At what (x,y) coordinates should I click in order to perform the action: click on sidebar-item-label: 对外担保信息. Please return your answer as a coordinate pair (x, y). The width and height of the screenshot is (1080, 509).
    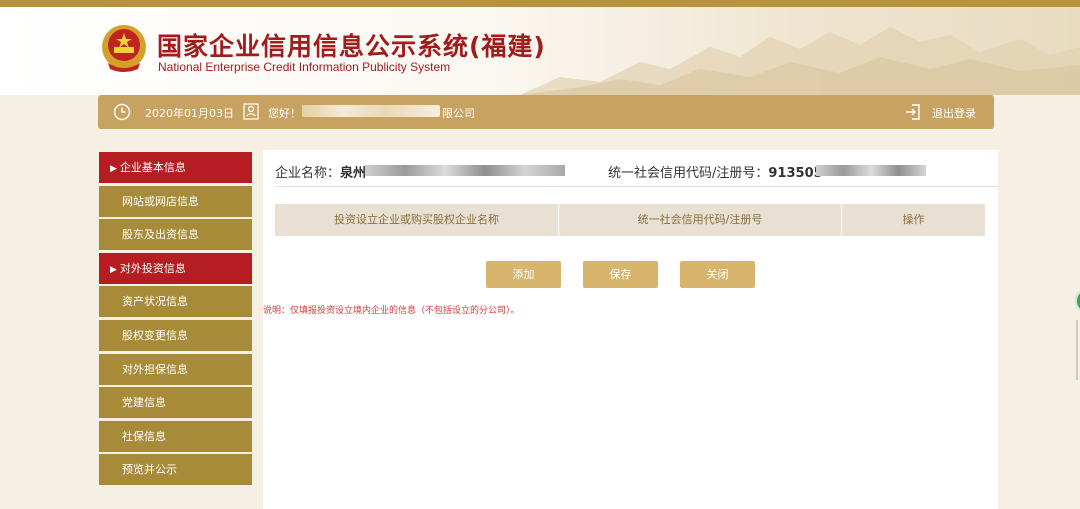
    Looking at the image, I should click on (155, 369).